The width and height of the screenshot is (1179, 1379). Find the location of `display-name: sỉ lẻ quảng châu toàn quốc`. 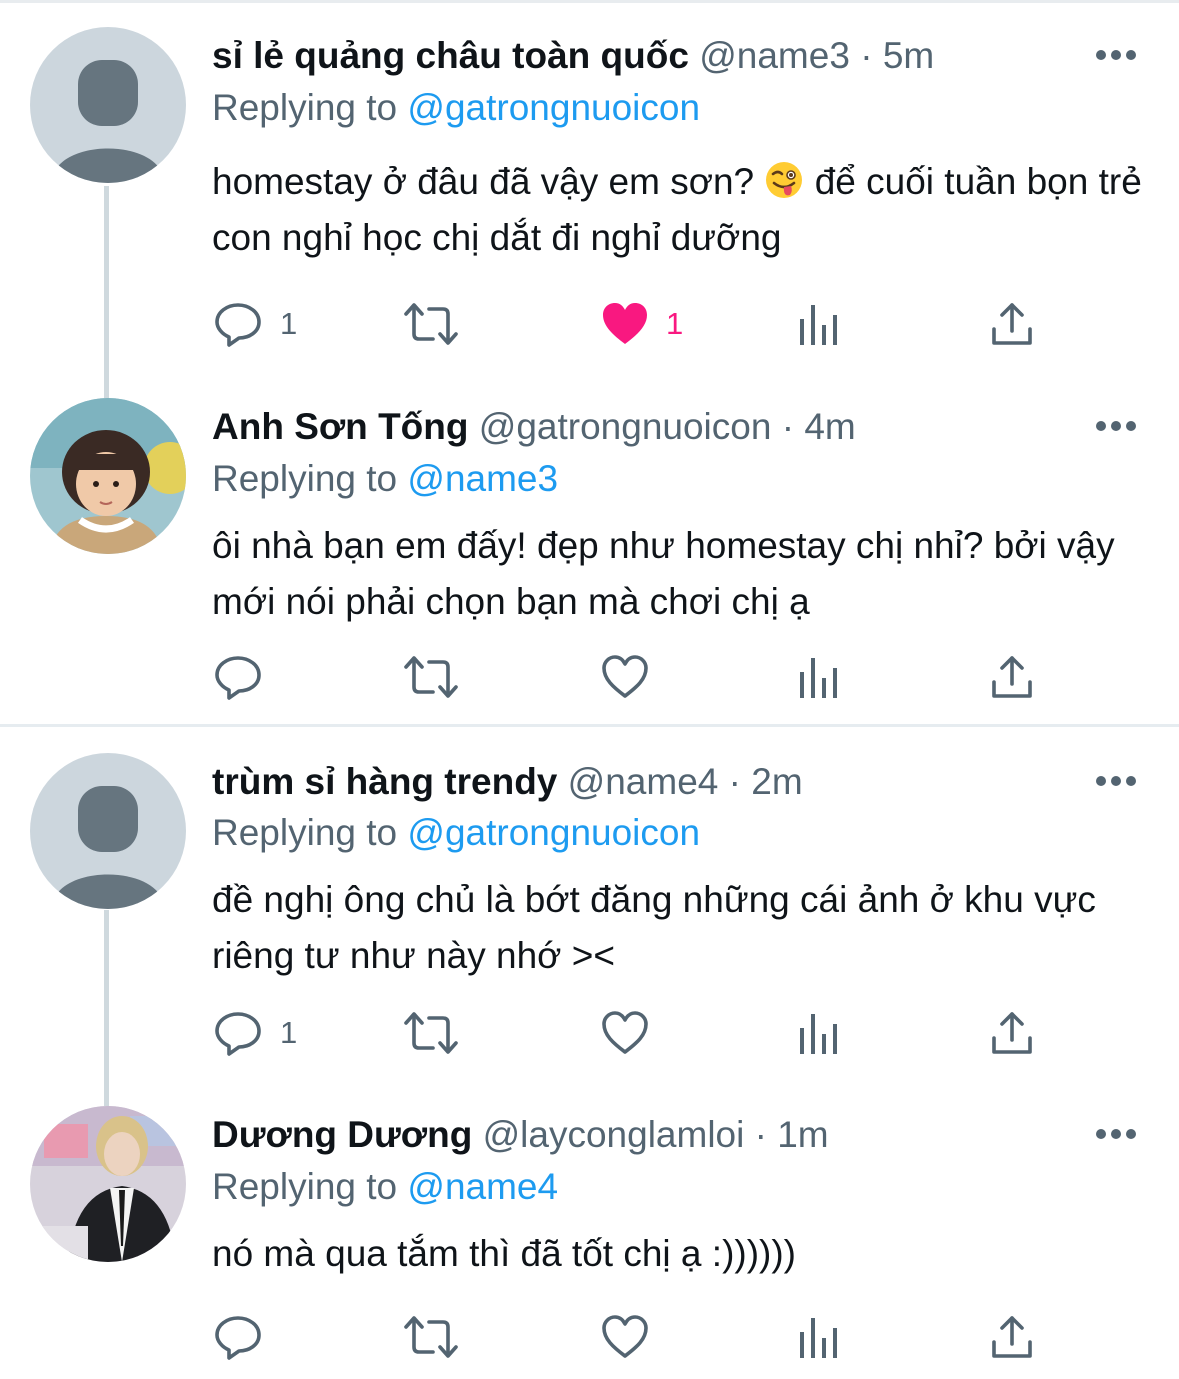

display-name: sỉ lẻ quảng châu toàn quốc is located at coordinates (450, 55).